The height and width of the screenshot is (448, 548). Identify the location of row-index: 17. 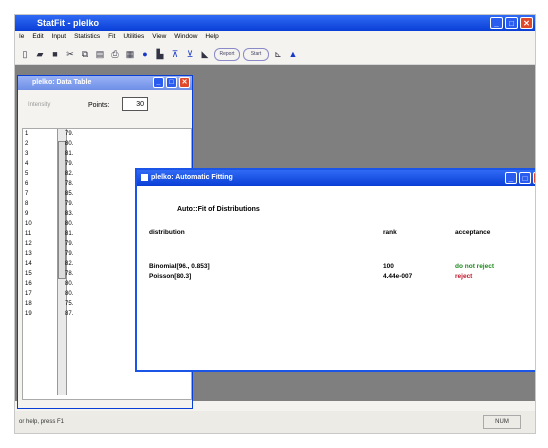
(28, 294).